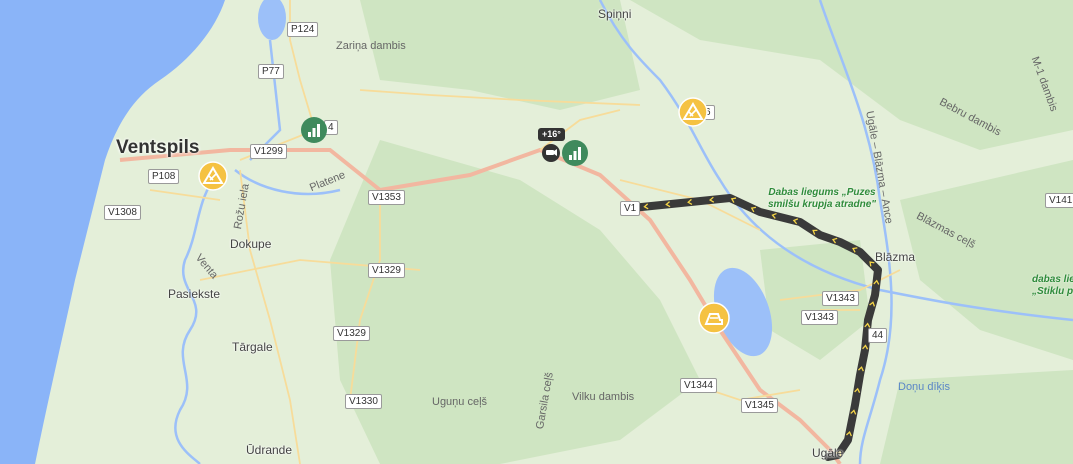 Image resolution: width=1073 pixels, height=464 pixels. I want to click on road-shield: V1344, so click(698, 385).